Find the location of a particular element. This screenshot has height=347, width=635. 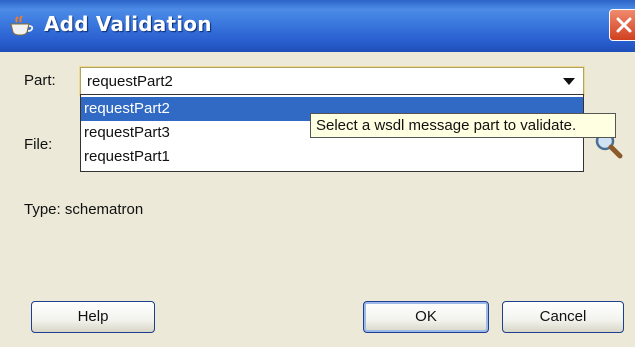

close-icon is located at coordinates (624, 25).